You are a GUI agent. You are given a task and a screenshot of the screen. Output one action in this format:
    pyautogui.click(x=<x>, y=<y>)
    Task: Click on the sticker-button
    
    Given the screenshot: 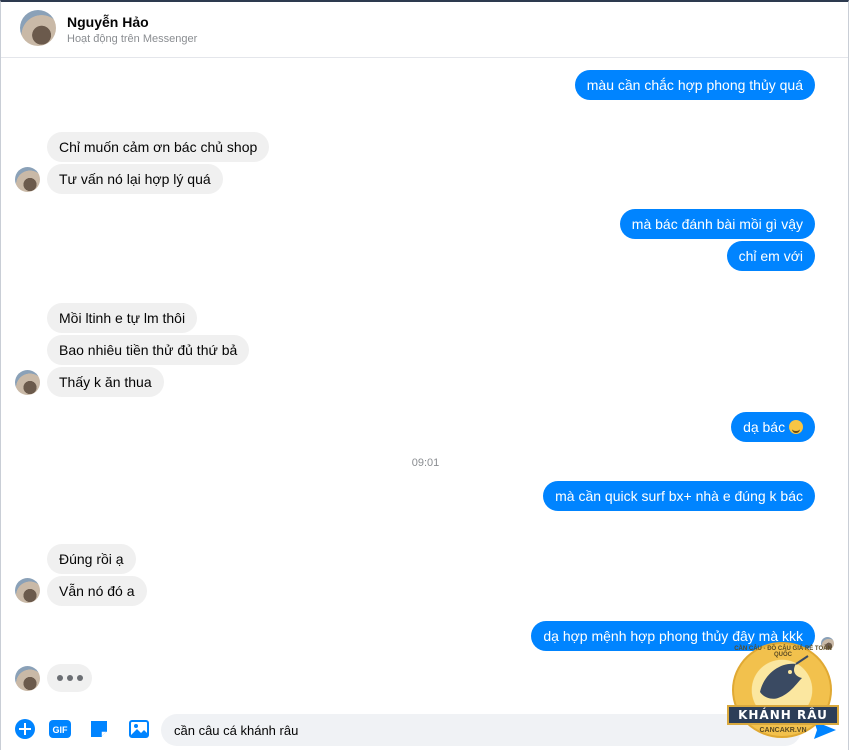 What is the action you would take?
    pyautogui.click(x=99, y=729)
    